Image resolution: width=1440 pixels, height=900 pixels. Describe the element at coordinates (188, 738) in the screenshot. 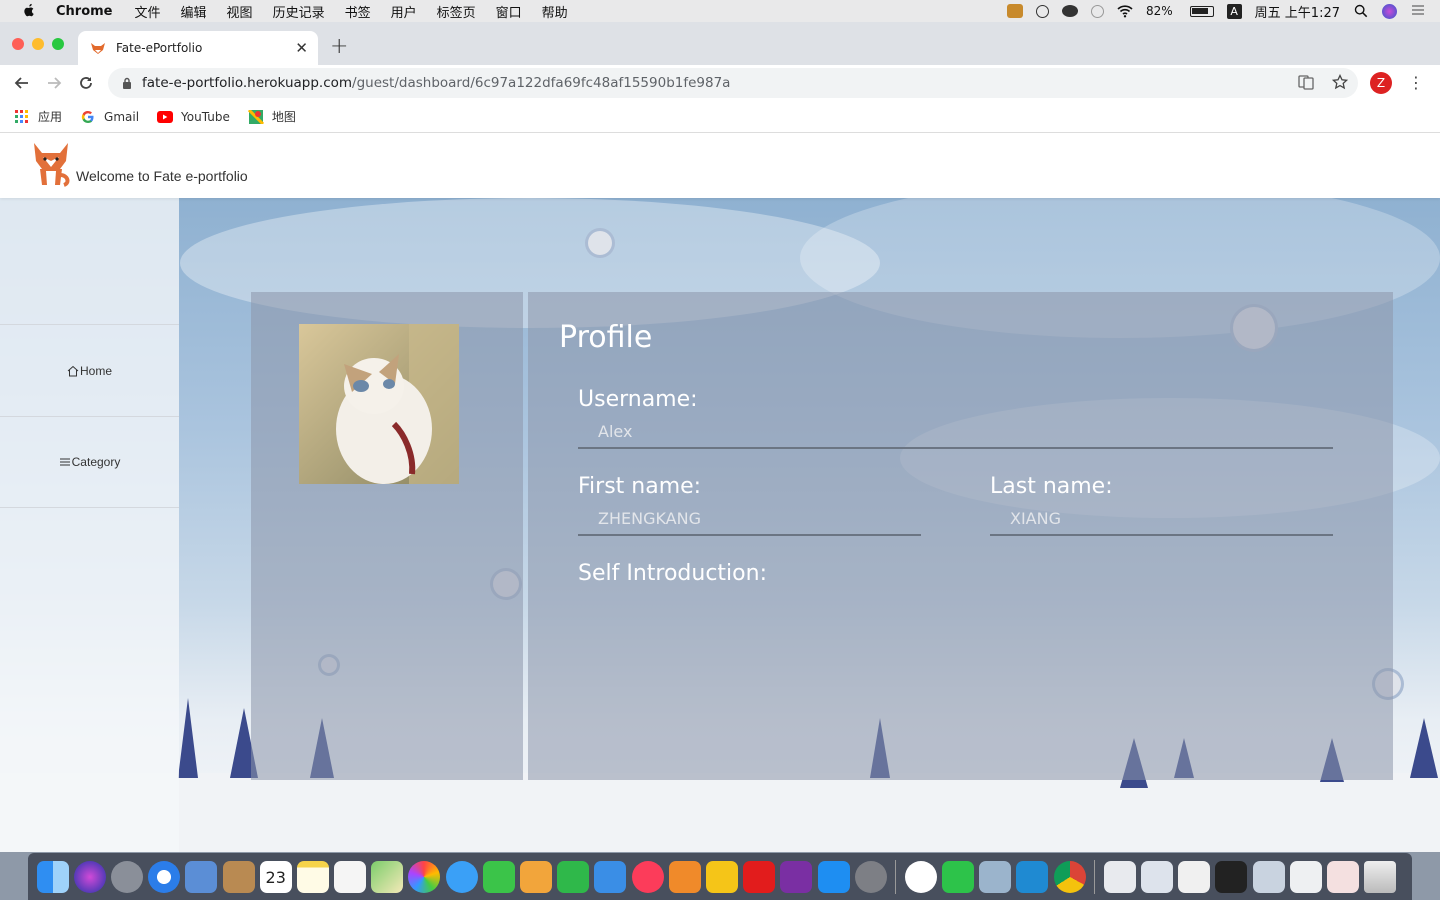

I see `pine-tree-shape` at that location.